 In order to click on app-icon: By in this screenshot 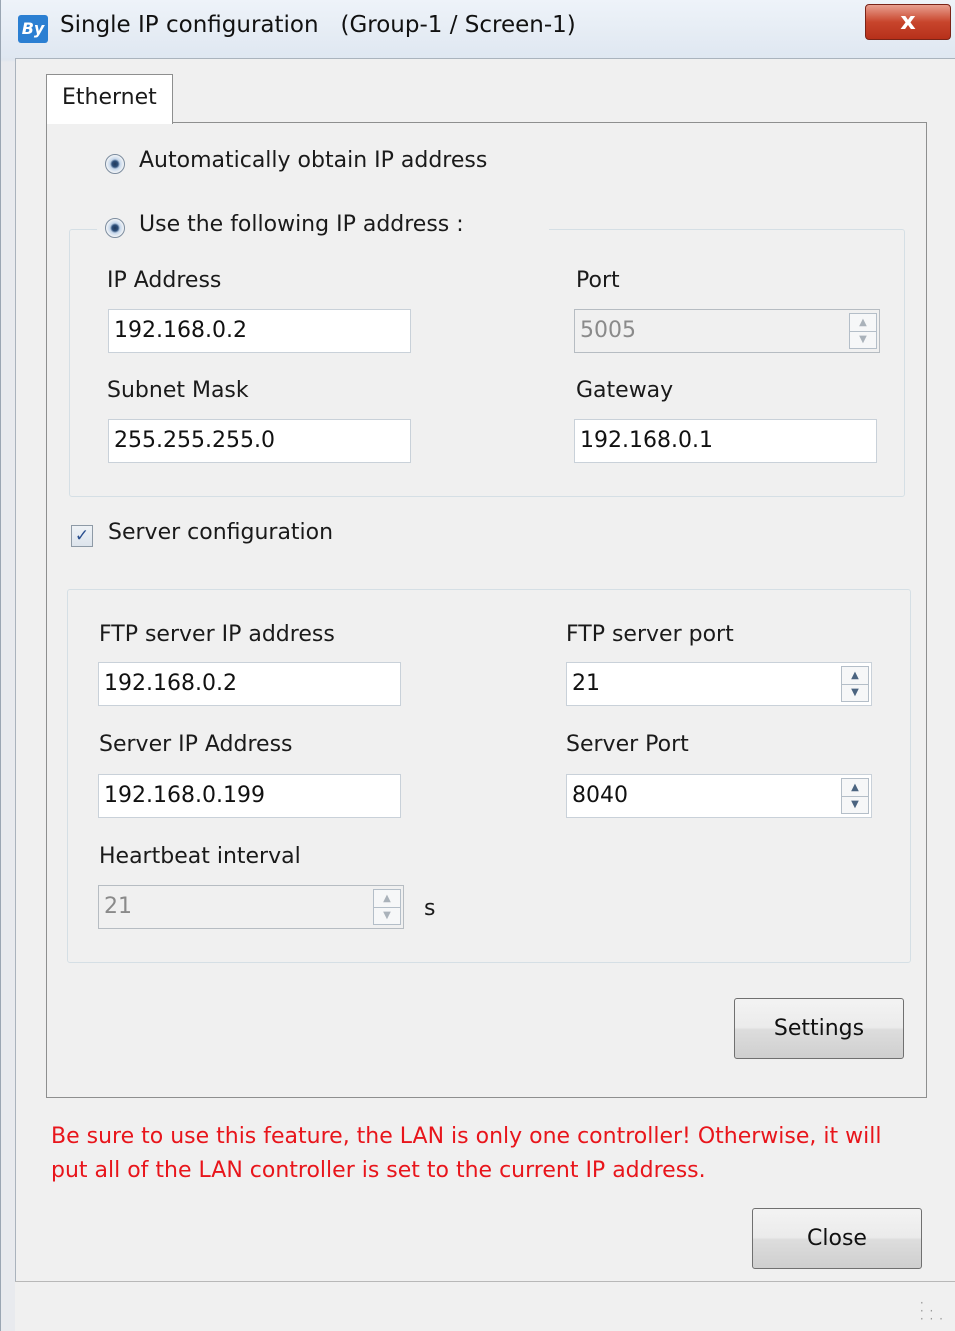, I will do `click(33, 29)`.